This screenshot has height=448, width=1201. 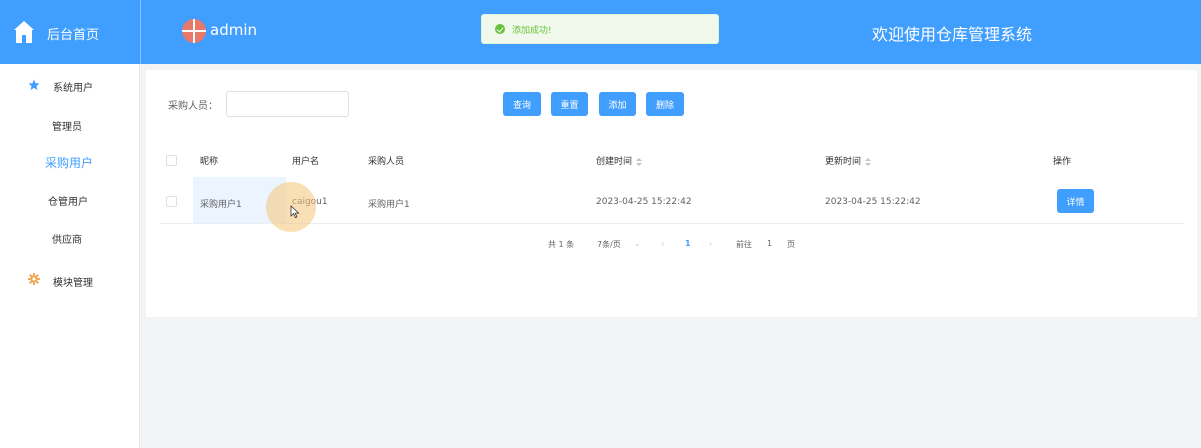 What do you see at coordinates (73, 35) in the screenshot?
I see `home-label: 后台首页` at bounding box center [73, 35].